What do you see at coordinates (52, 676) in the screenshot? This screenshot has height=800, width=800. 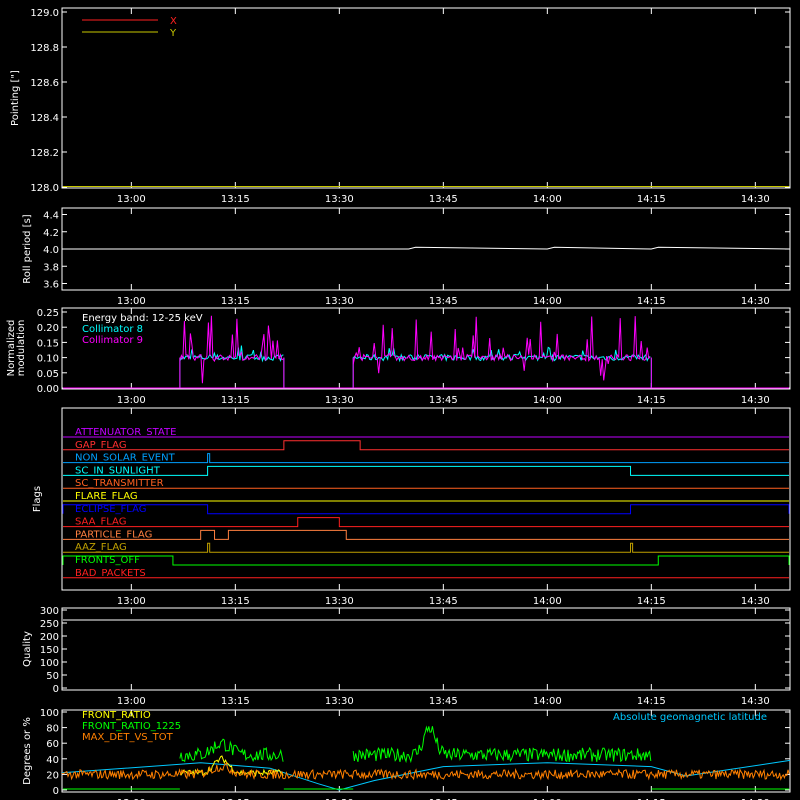 I see `y-tick-label: 50` at bounding box center [52, 676].